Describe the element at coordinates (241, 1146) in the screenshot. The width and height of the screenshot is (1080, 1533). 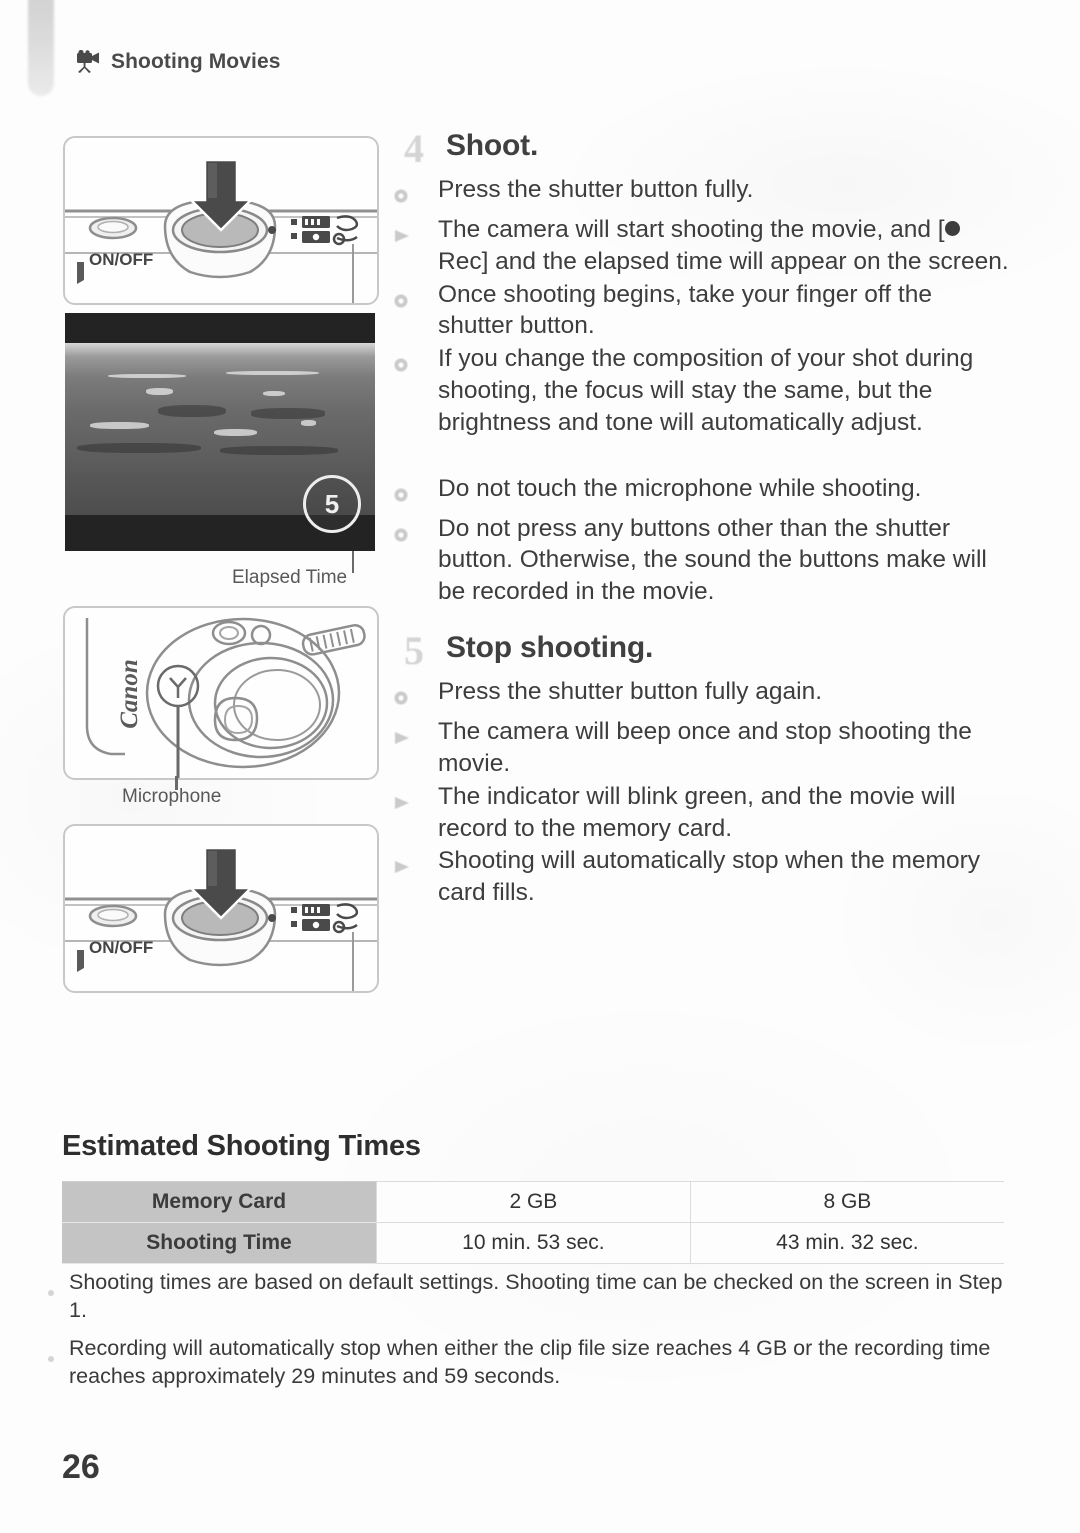
I see `table-title: Estimated Shooting Times` at that location.